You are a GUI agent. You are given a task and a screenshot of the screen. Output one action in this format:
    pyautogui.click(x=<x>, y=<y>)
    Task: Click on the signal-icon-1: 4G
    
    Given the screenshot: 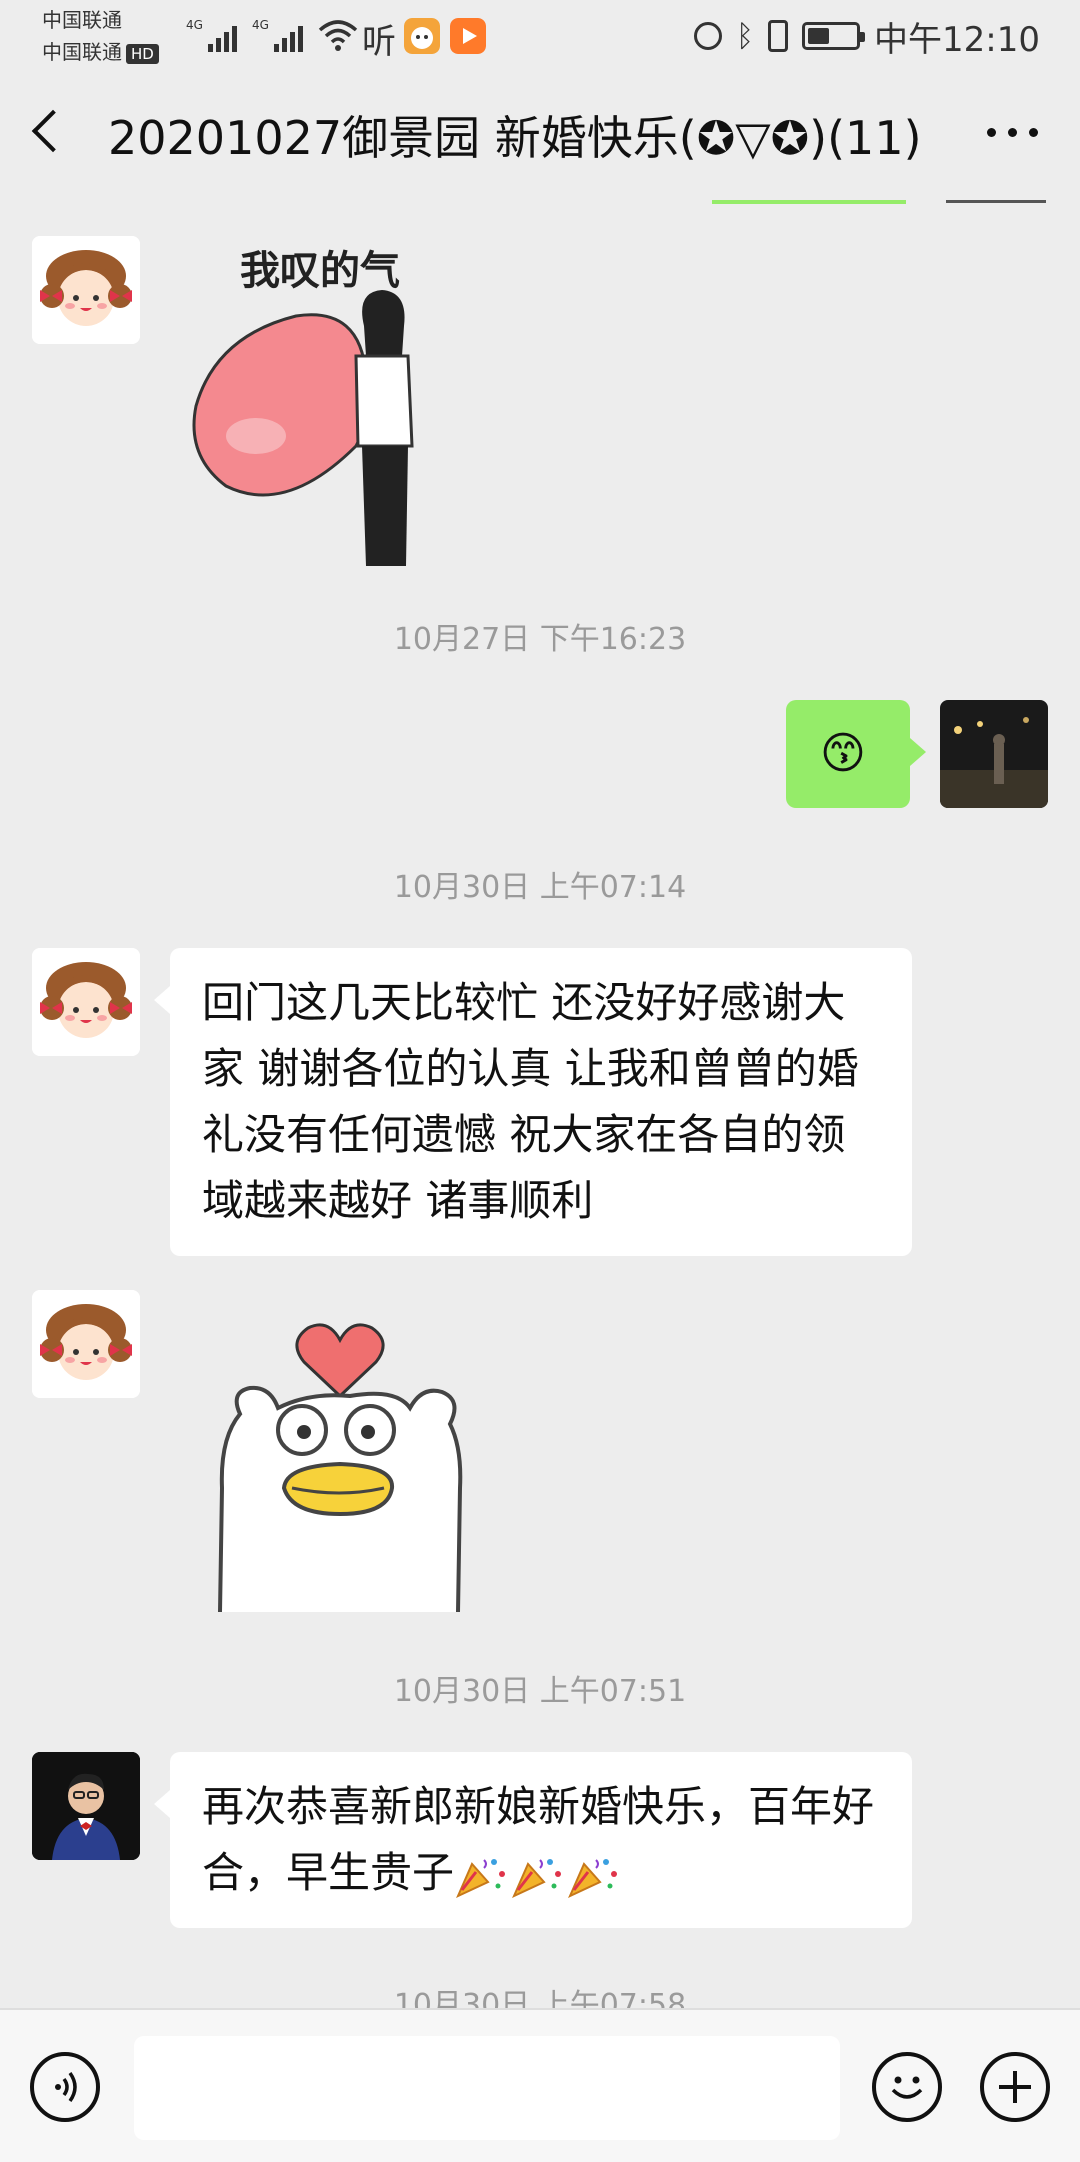 What is the action you would take?
    pyautogui.click(x=211, y=35)
    